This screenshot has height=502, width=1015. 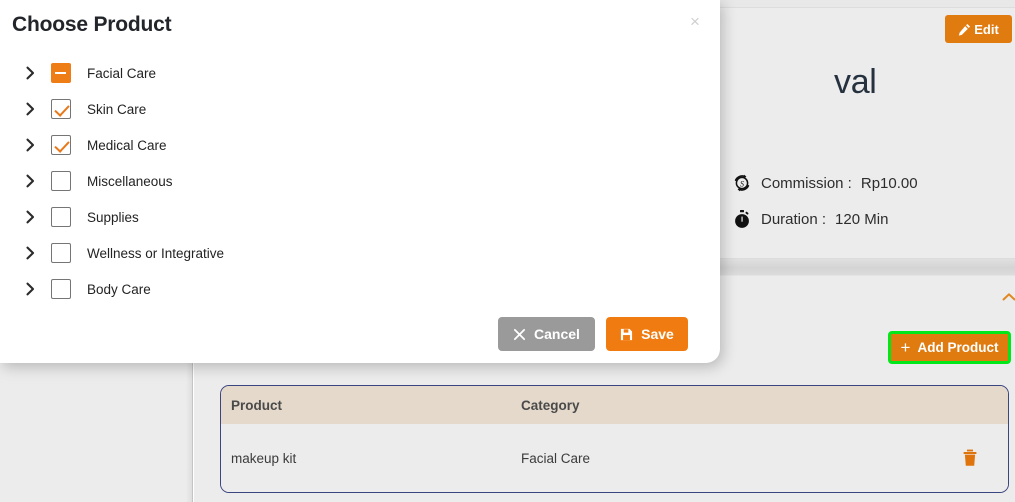 I want to click on stopwatch-icon, so click(x=742, y=219).